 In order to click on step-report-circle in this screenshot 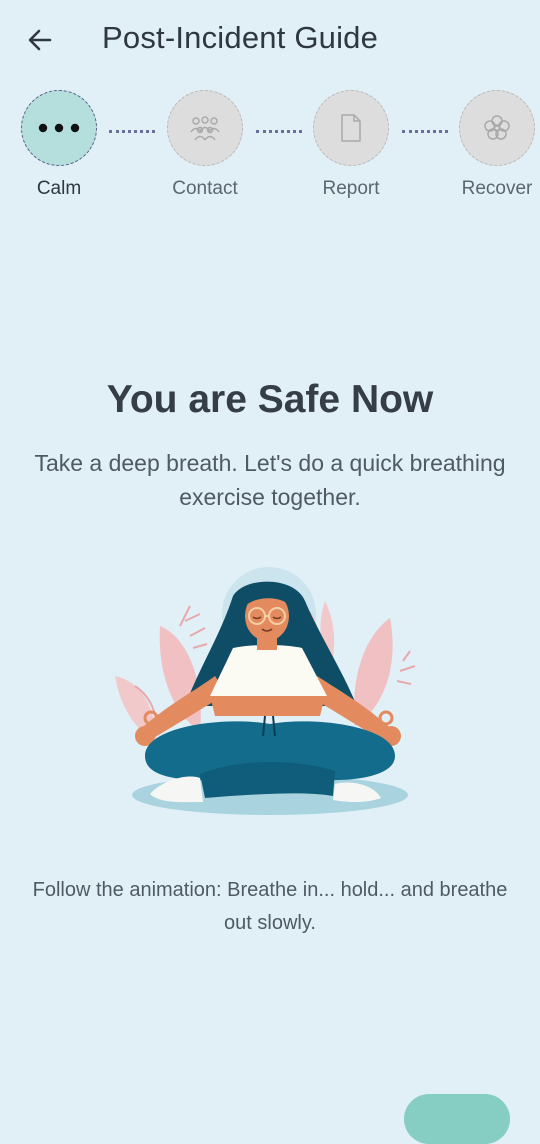, I will do `click(351, 128)`.